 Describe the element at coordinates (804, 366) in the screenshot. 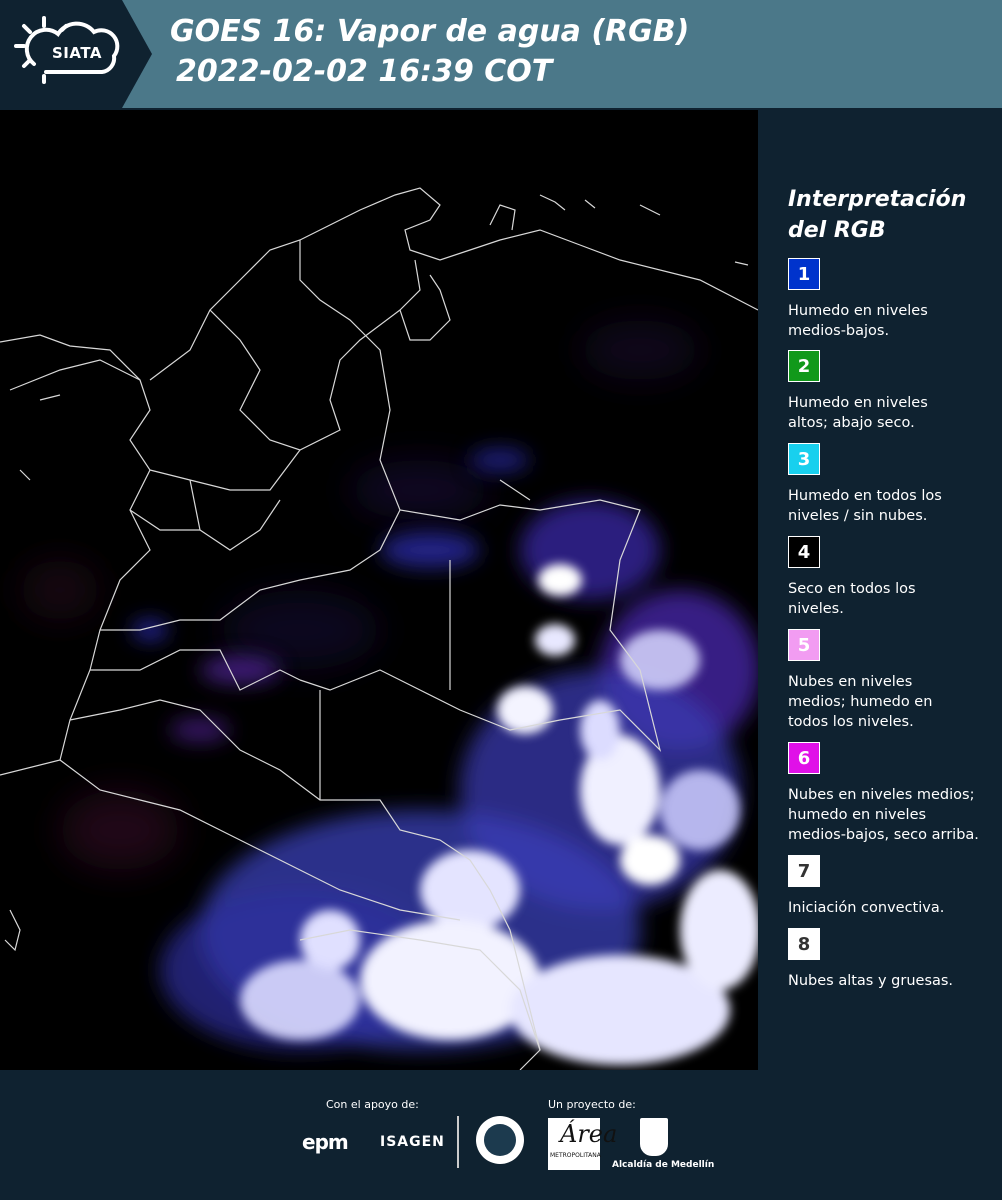

I see `legend-swatch: 2` at that location.